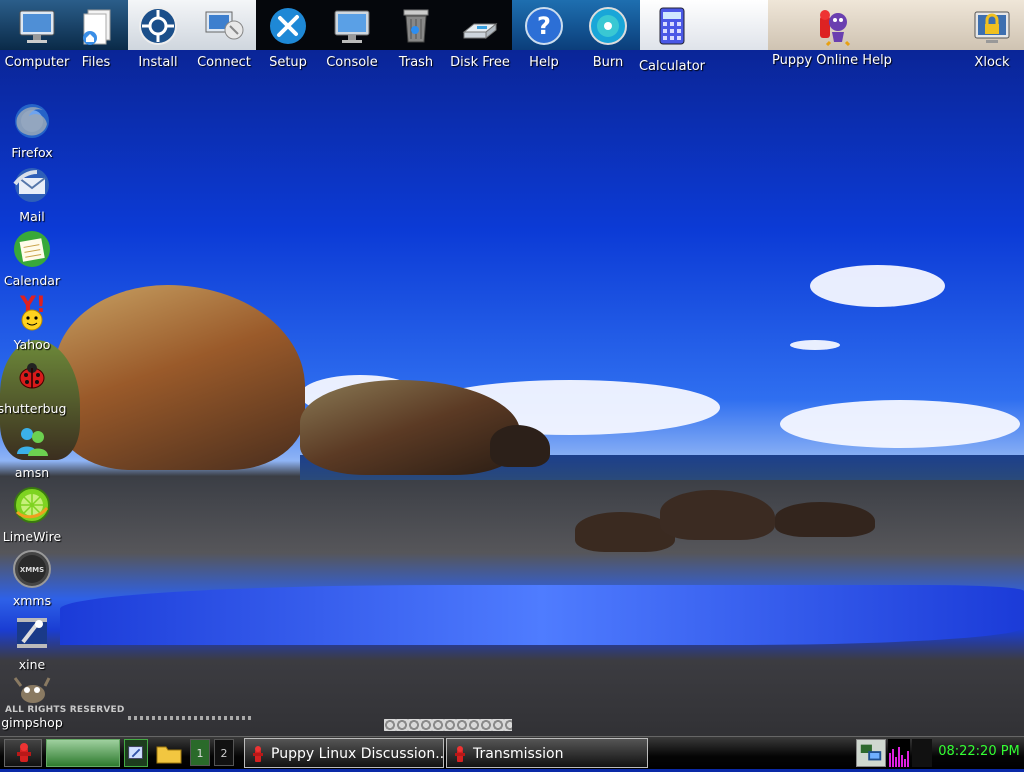 The image size is (1024, 772). I want to click on quicklaunch-files, so click(169, 753).